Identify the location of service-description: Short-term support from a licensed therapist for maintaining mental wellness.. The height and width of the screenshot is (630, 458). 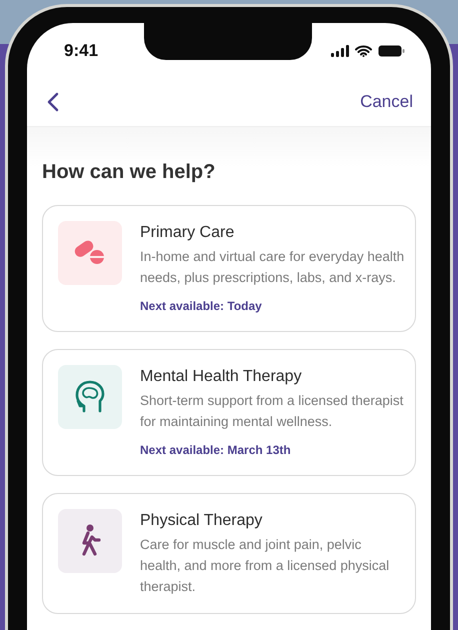
(272, 411).